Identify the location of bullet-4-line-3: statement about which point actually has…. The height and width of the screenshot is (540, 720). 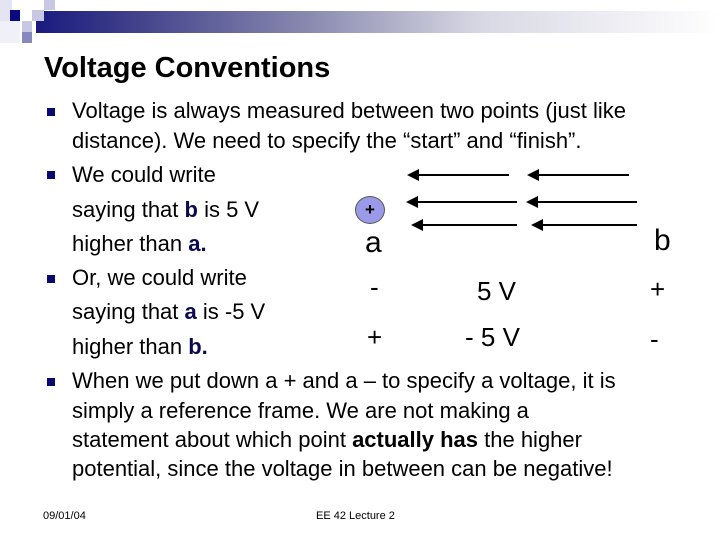
(327, 440).